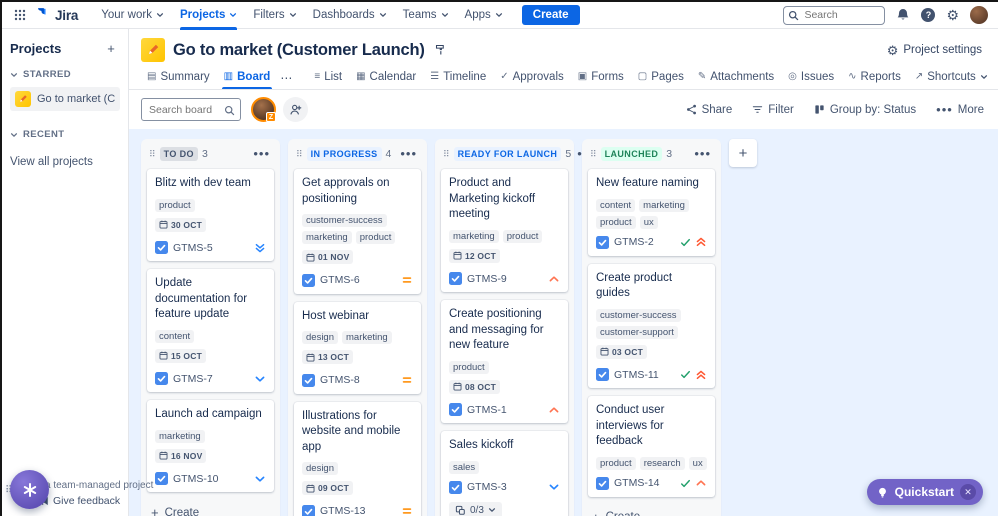 The height and width of the screenshot is (516, 998). I want to click on due-date-chip: 03 OCT, so click(621, 351).